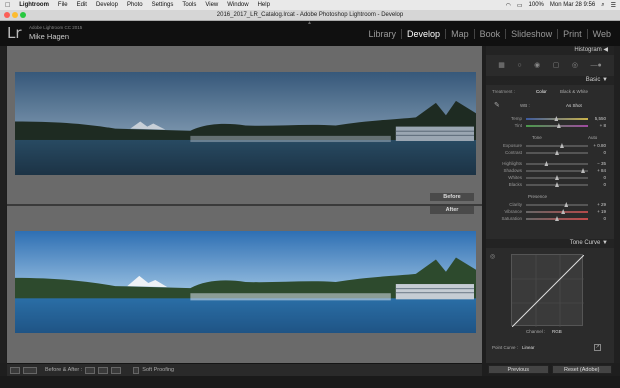 Image resolution: width=620 pixels, height=388 pixels. I want to click on menu-edit: Edit, so click(82, 5).